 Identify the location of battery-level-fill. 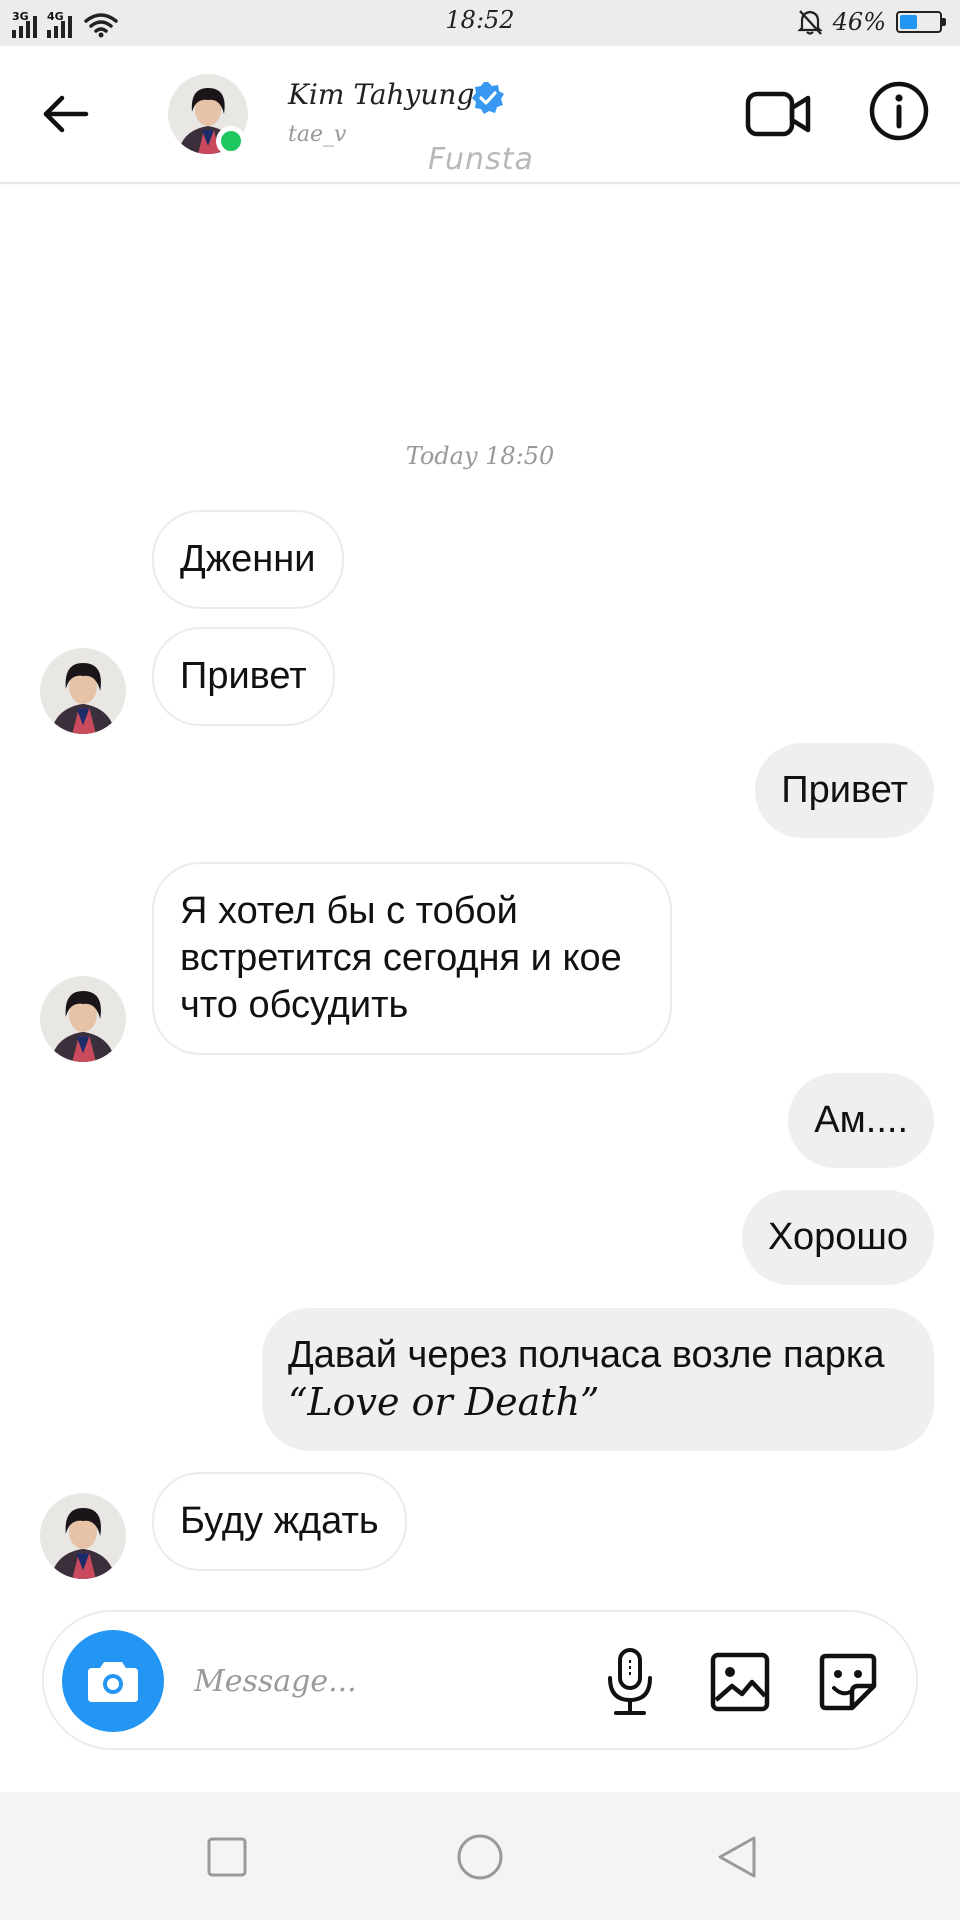
(908, 22).